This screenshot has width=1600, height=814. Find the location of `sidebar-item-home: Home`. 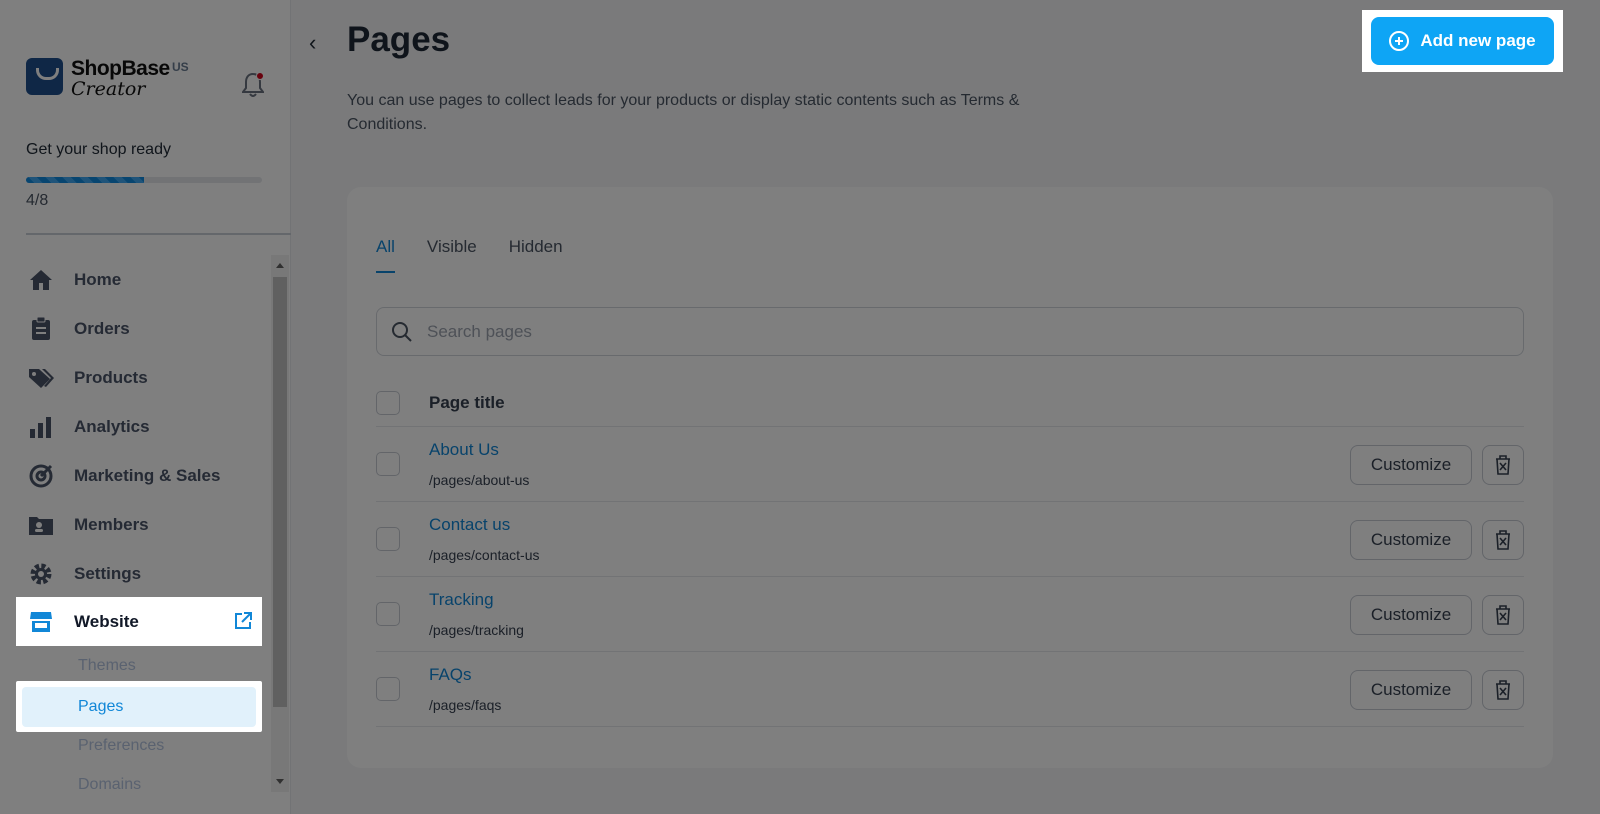

sidebar-item-home: Home is located at coordinates (141, 279).